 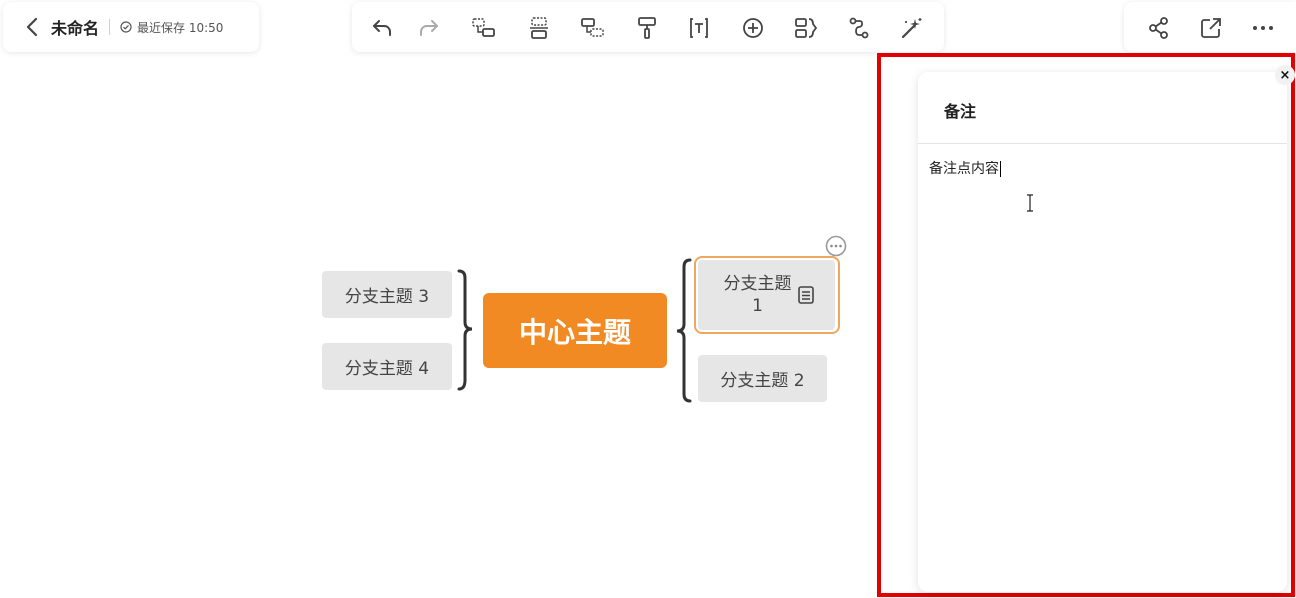 I want to click on note-icon, so click(x=806, y=295).